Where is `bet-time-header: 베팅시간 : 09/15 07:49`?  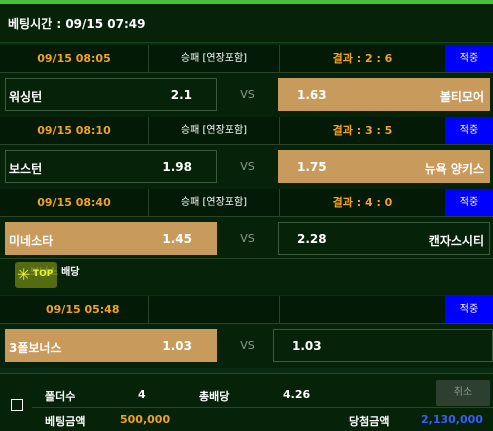 bet-time-header: 베팅시간 : 09/15 07:49 is located at coordinates (246, 23).